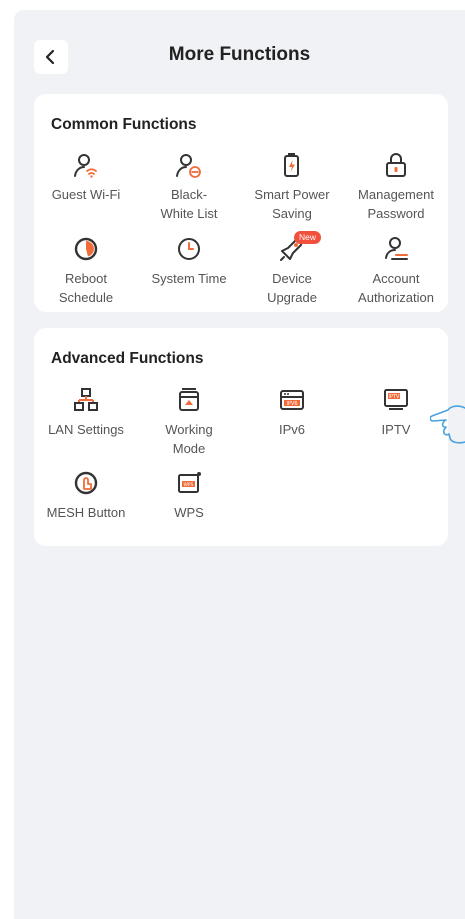 This screenshot has height=919, width=465. I want to click on guest-wifi-item: Guest Wi-Fi, so click(86, 177).